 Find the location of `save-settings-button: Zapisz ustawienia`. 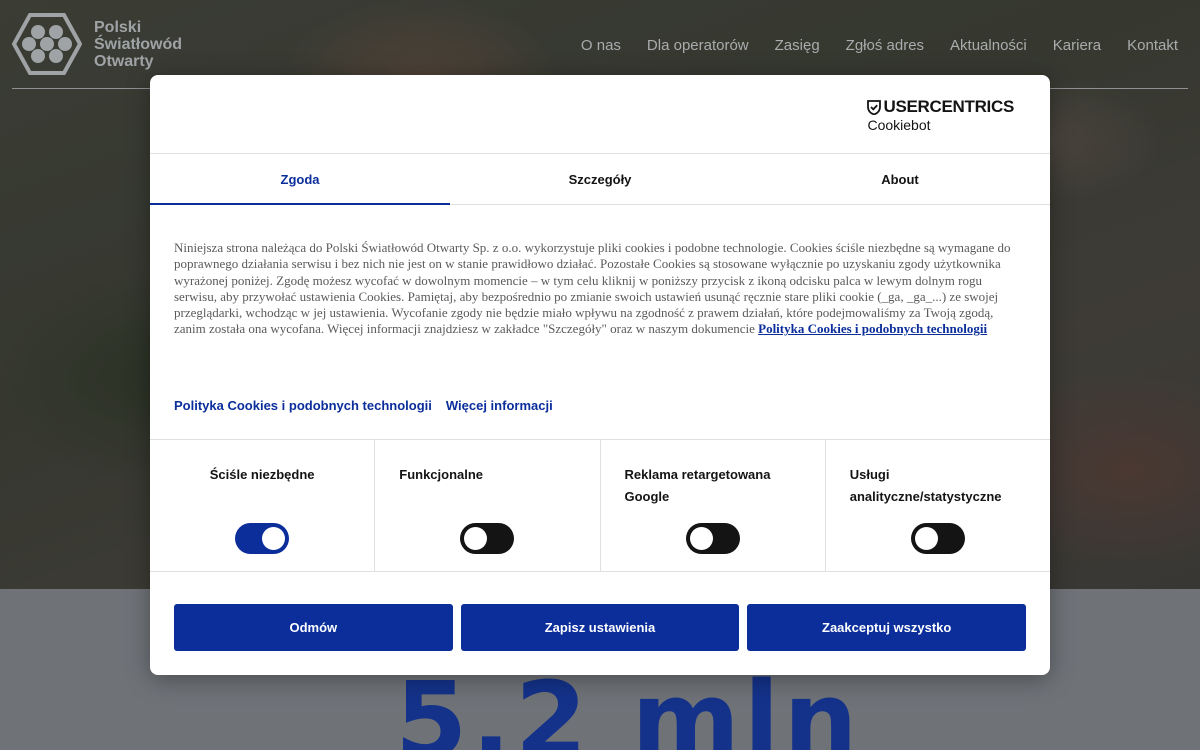

save-settings-button: Zapisz ustawienia is located at coordinates (600, 627).